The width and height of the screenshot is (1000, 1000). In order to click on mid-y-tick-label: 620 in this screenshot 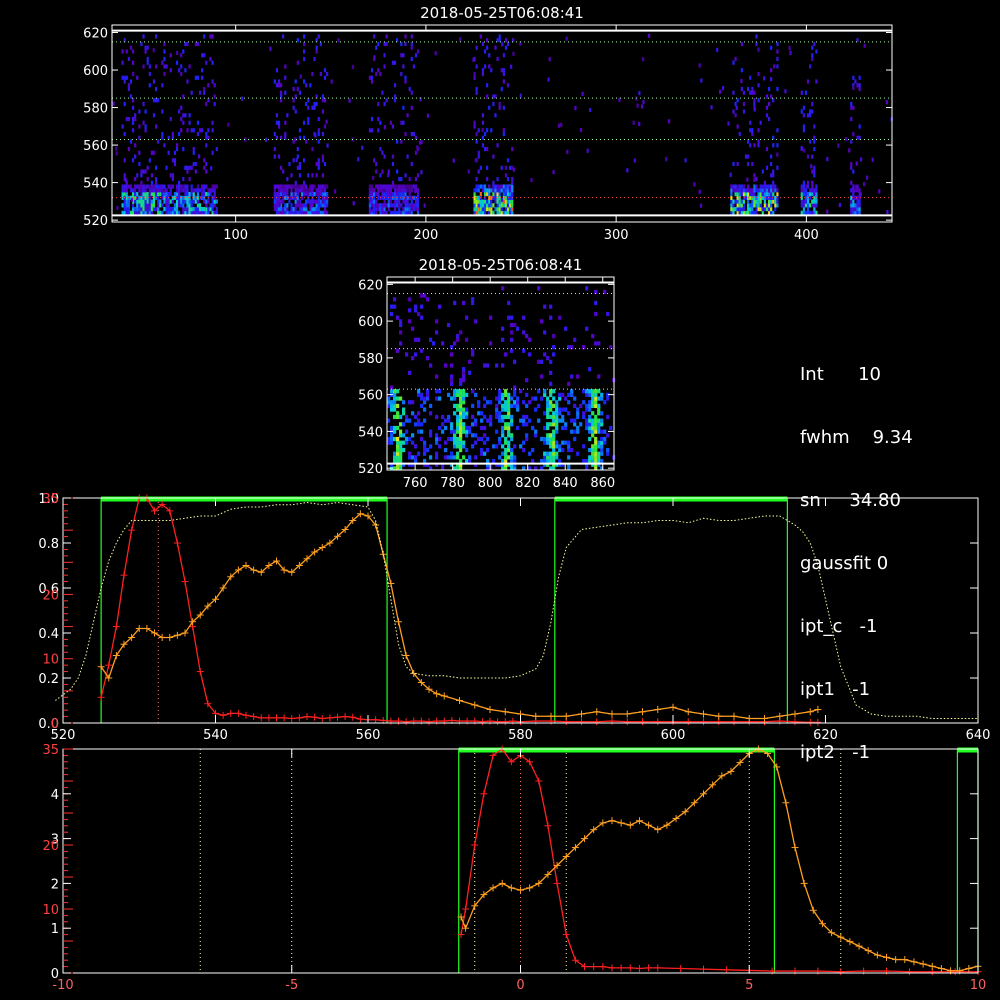, I will do `click(370, 285)`.